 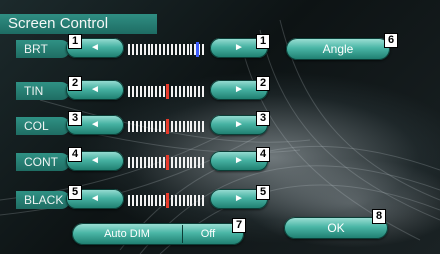 What do you see at coordinates (167, 49) in the screenshot?
I see `brt-slider` at bounding box center [167, 49].